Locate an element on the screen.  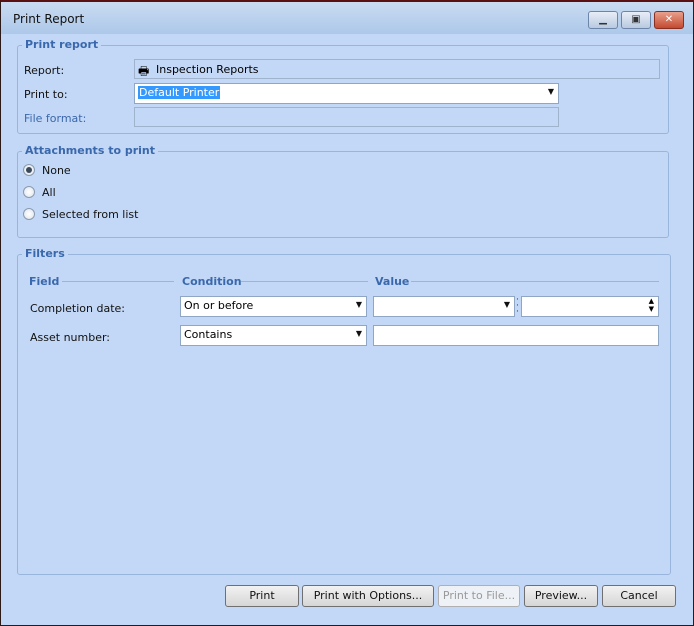
asset-number-condition-dropdown: Contains ▼ is located at coordinates (273, 335).